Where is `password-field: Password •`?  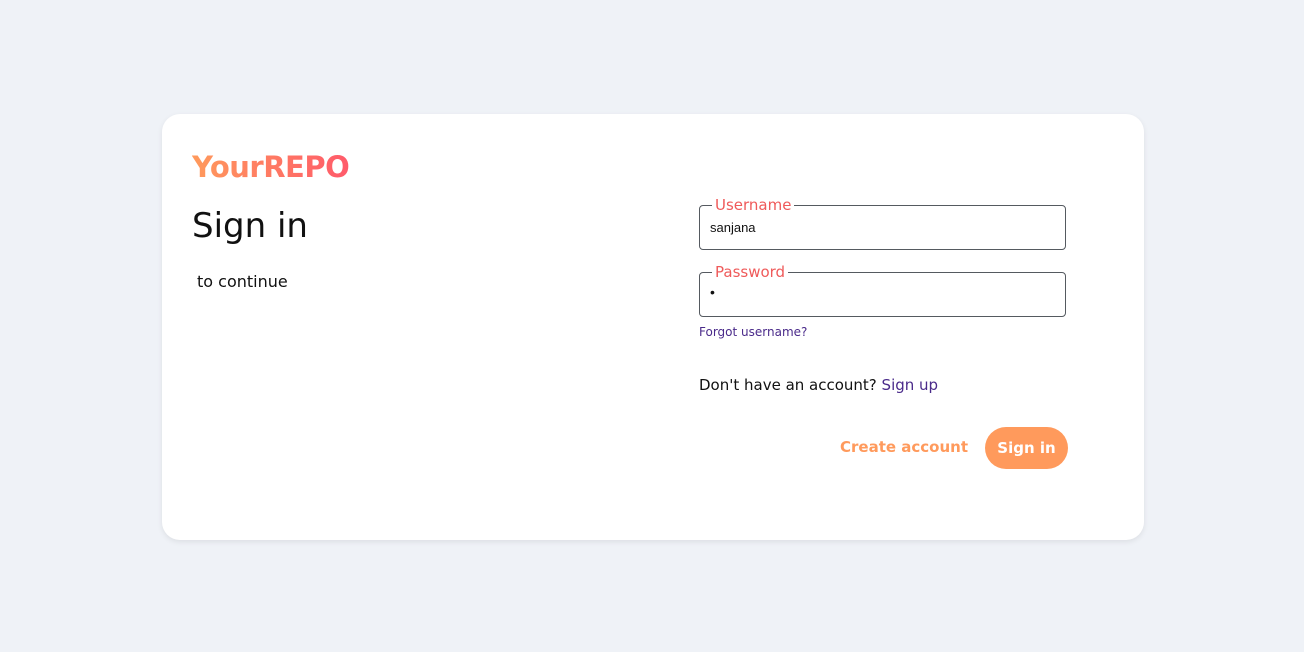 password-field: Password • is located at coordinates (882, 290).